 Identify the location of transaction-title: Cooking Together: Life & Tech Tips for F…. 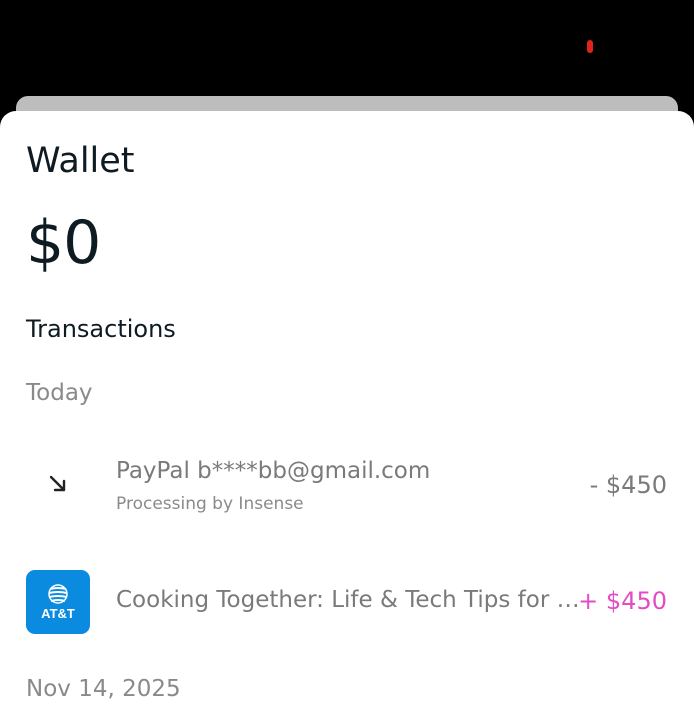
(348, 600).